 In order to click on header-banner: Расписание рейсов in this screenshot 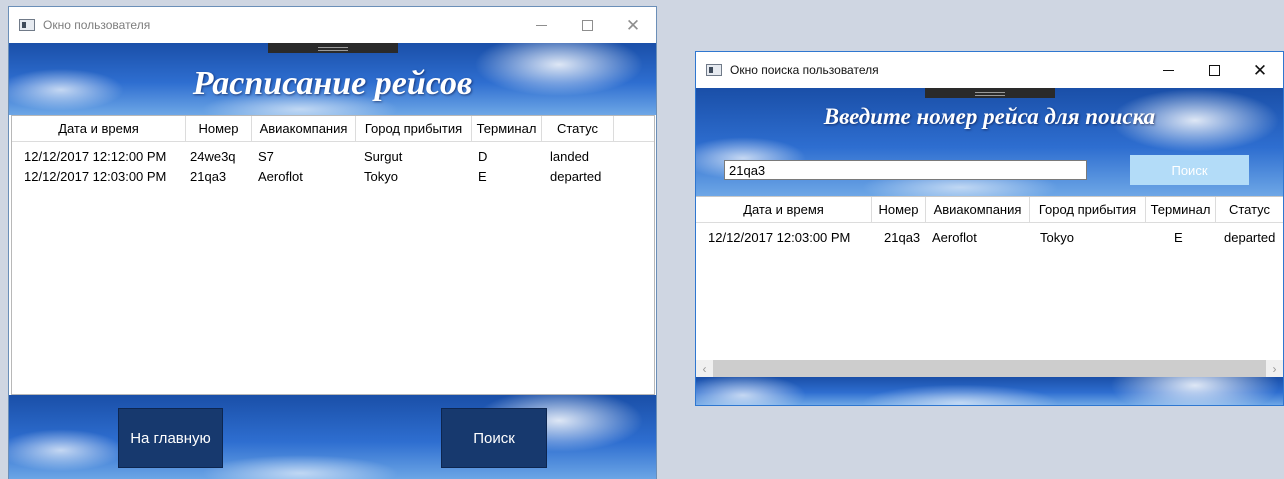, I will do `click(332, 79)`.